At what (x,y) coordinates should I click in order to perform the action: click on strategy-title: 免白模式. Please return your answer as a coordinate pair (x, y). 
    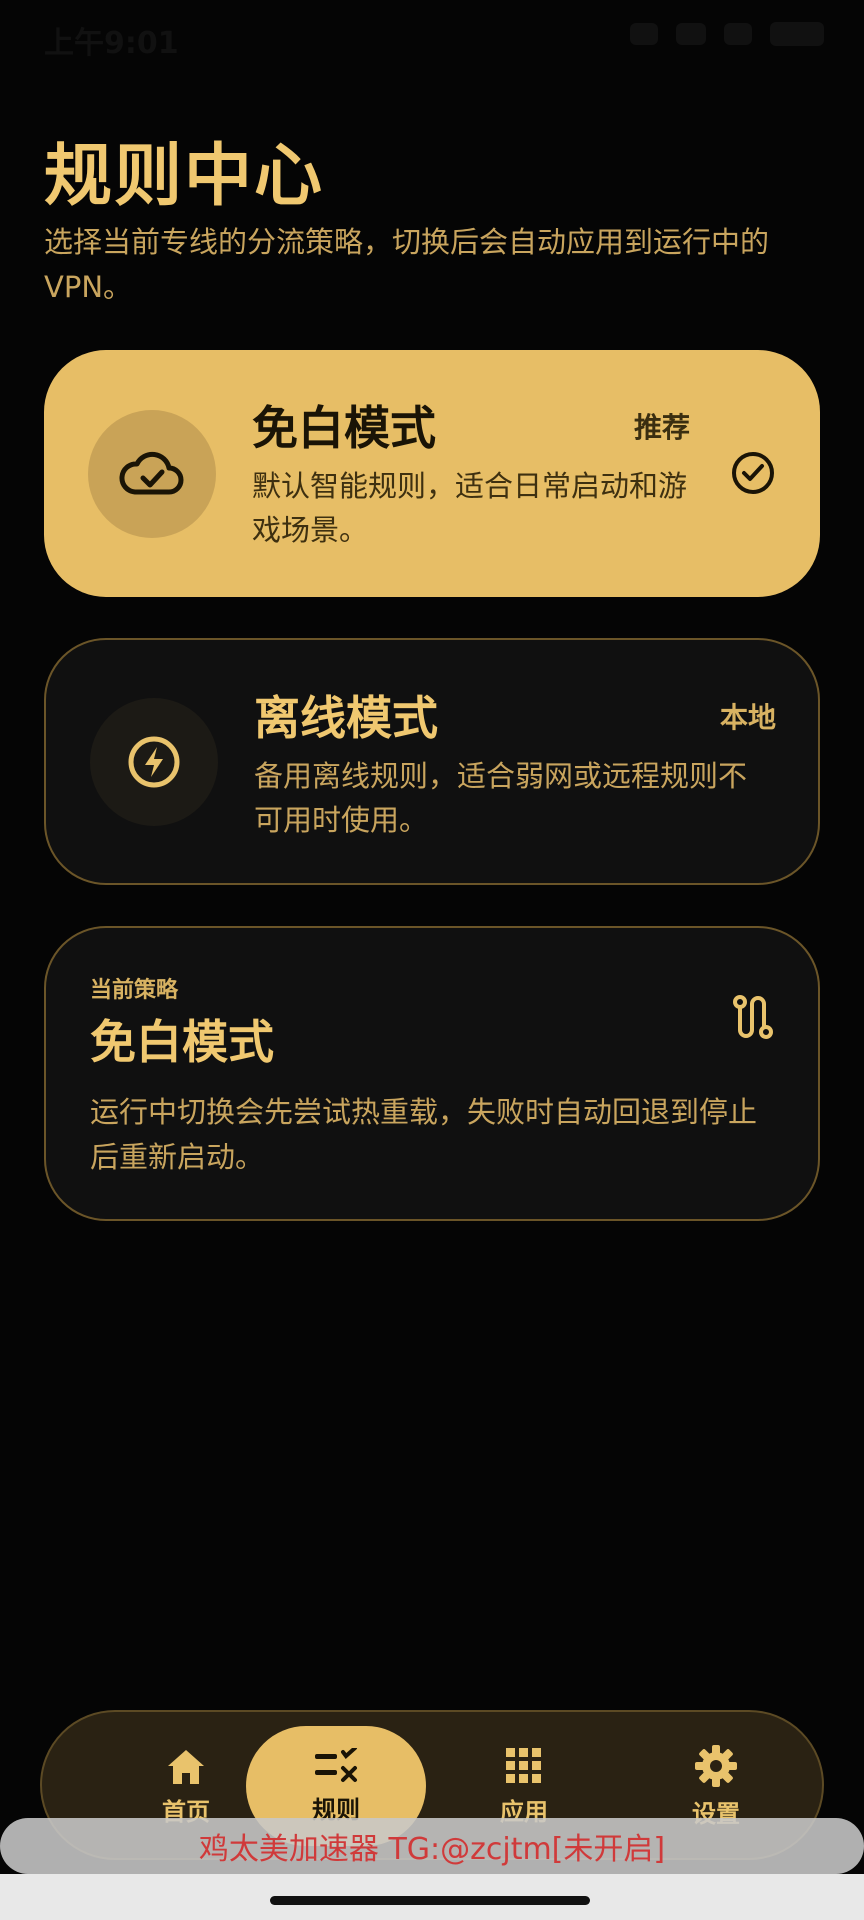
    Looking at the image, I should click on (182, 1042).